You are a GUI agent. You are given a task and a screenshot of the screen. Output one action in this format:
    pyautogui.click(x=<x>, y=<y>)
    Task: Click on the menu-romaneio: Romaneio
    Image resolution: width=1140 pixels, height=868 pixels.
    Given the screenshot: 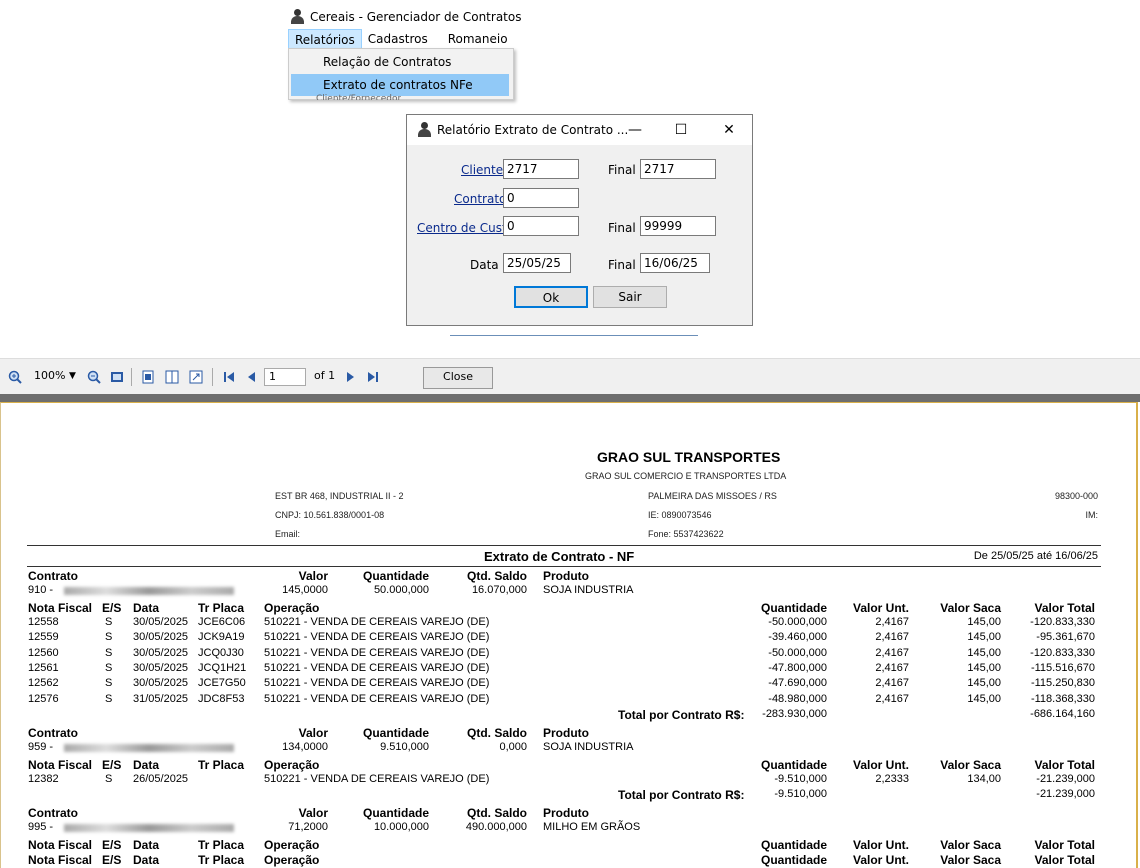 What is the action you would take?
    pyautogui.click(x=474, y=39)
    